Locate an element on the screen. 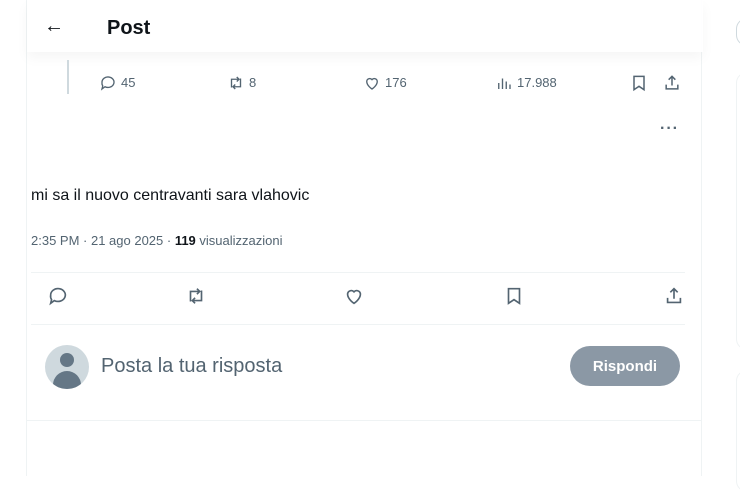 Image resolution: width=740 pixels, height=492 pixels. reply-button: Rispondi is located at coordinates (625, 366).